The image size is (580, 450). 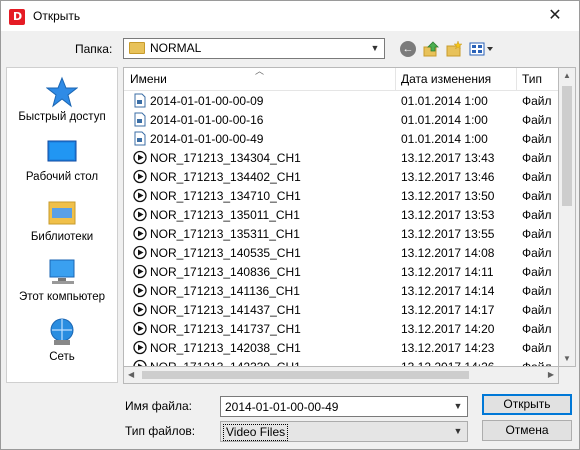 I want to click on libraries-icon, so click(x=62, y=212).